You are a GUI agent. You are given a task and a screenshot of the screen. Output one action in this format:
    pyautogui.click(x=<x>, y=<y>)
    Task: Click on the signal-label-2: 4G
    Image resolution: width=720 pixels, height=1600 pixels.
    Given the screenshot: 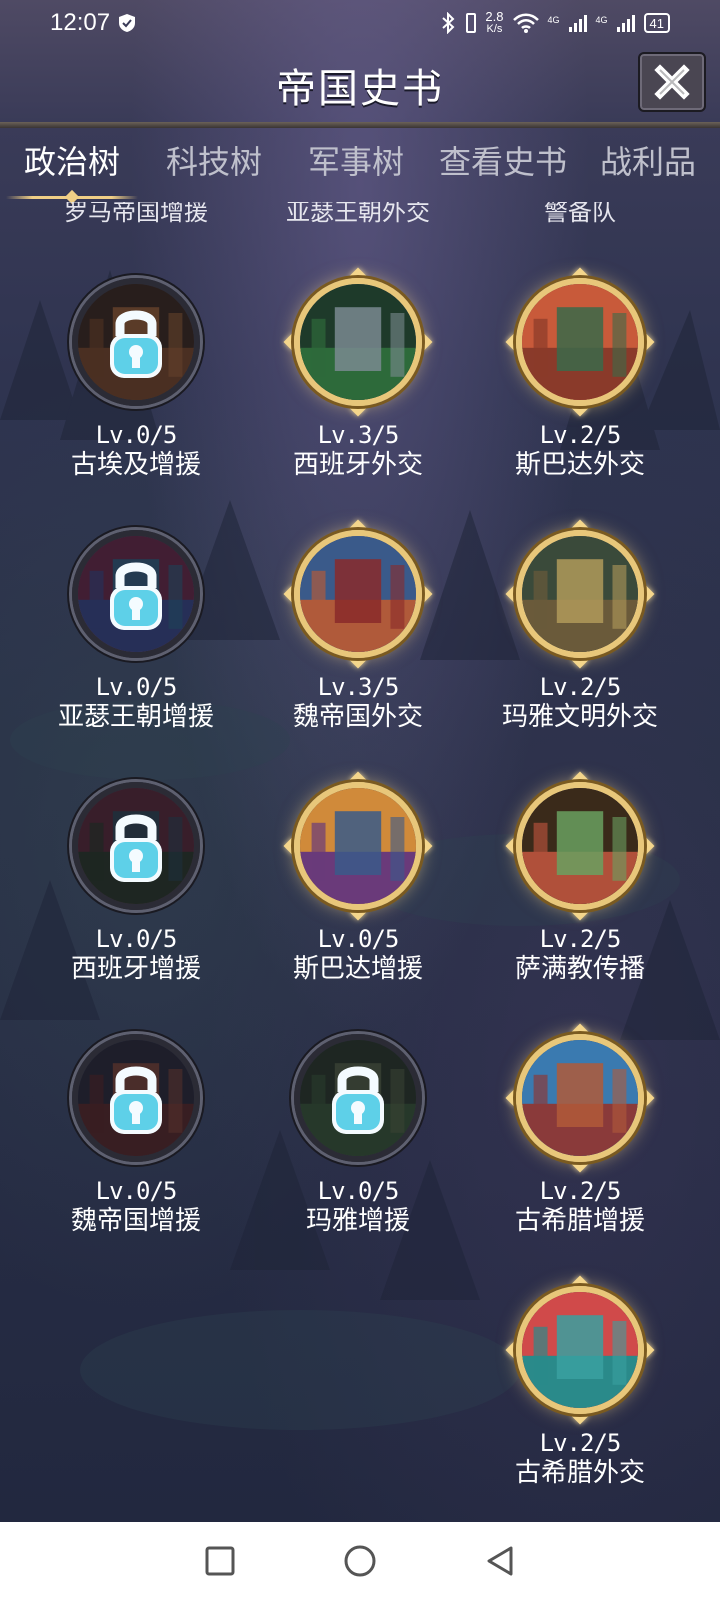 What is the action you would take?
    pyautogui.click(x=601, y=20)
    